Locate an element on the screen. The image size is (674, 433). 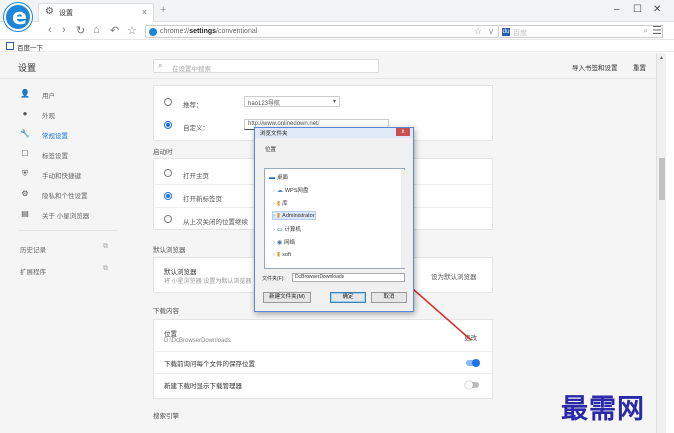
dialog-description: 位置 is located at coordinates (271, 150).